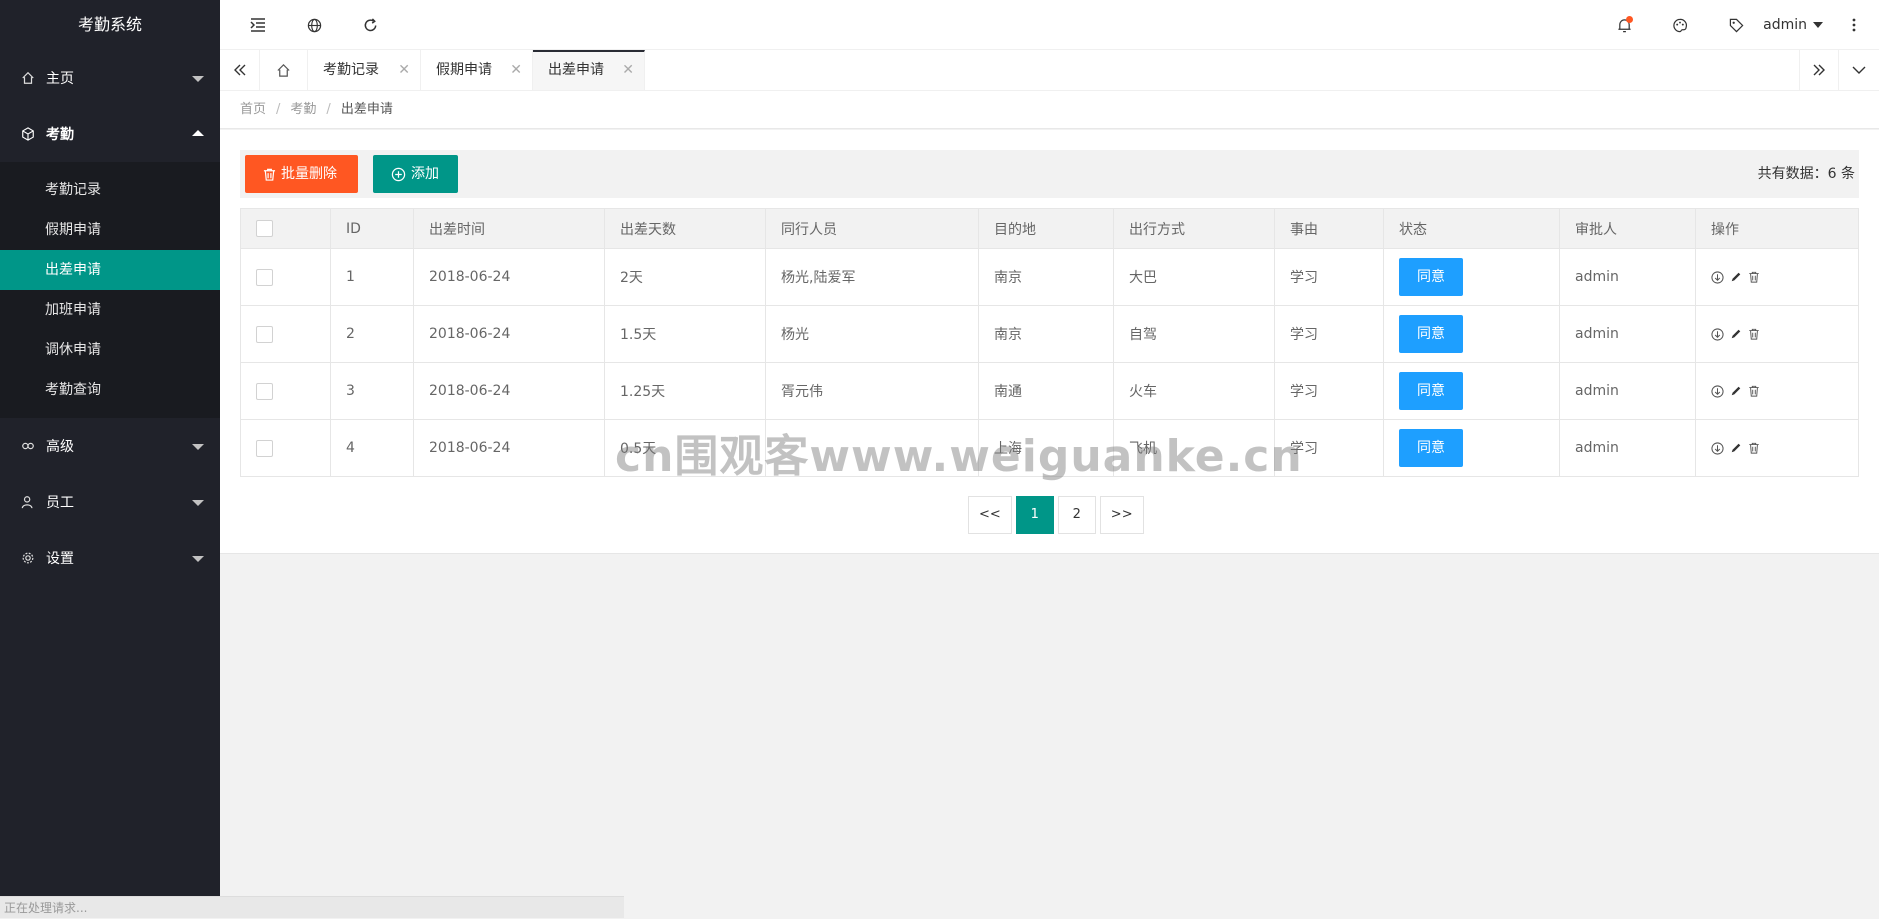  What do you see at coordinates (1793, 25) in the screenshot?
I see `user-menu: admin` at bounding box center [1793, 25].